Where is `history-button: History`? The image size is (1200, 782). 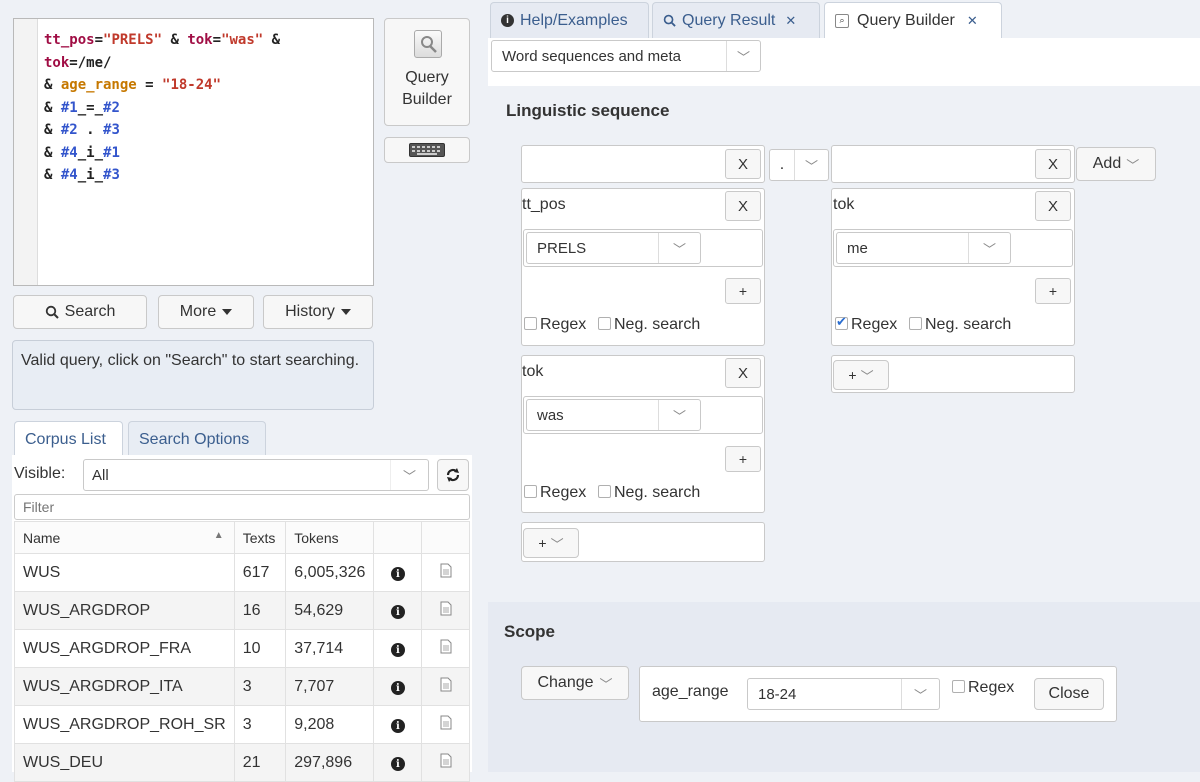 history-button: History is located at coordinates (318, 312).